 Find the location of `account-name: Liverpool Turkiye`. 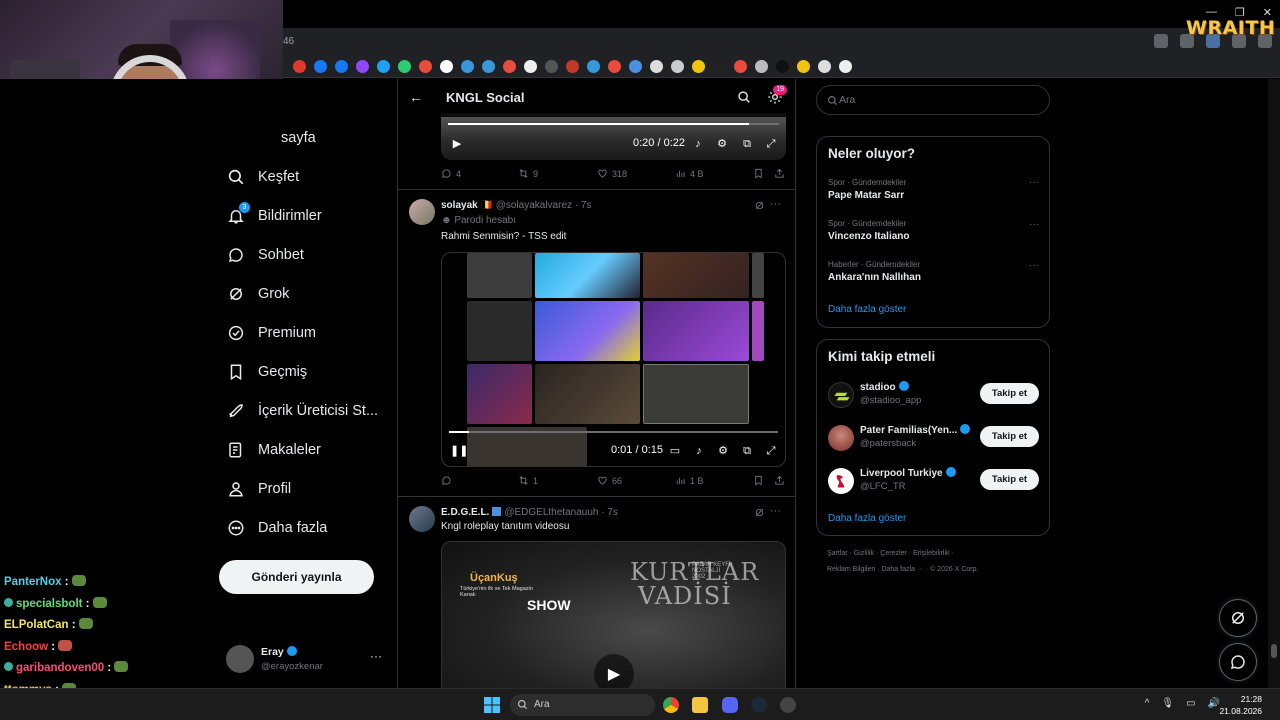

account-name: Liverpool Turkiye is located at coordinates (908, 473).